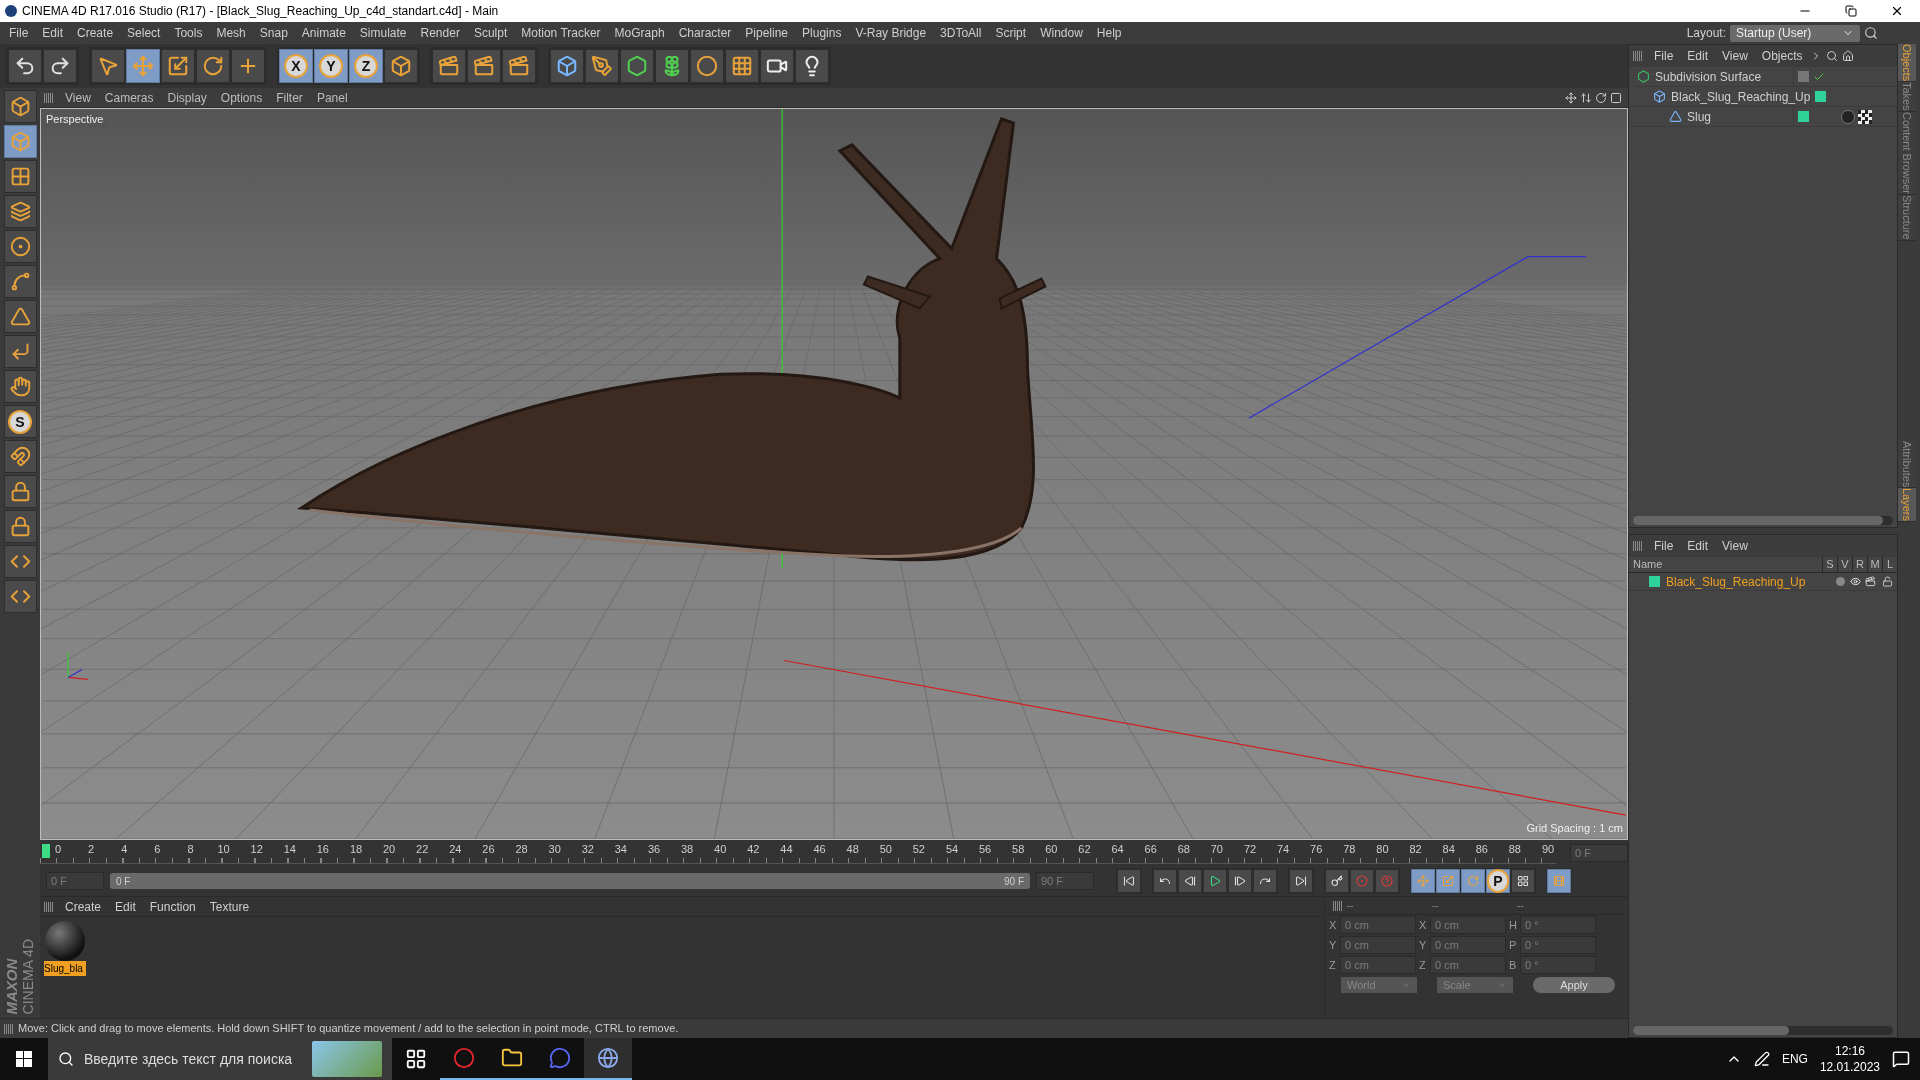 The image size is (1920, 1080). What do you see at coordinates (767, 33) in the screenshot?
I see `menu-item: Pipeline` at bounding box center [767, 33].